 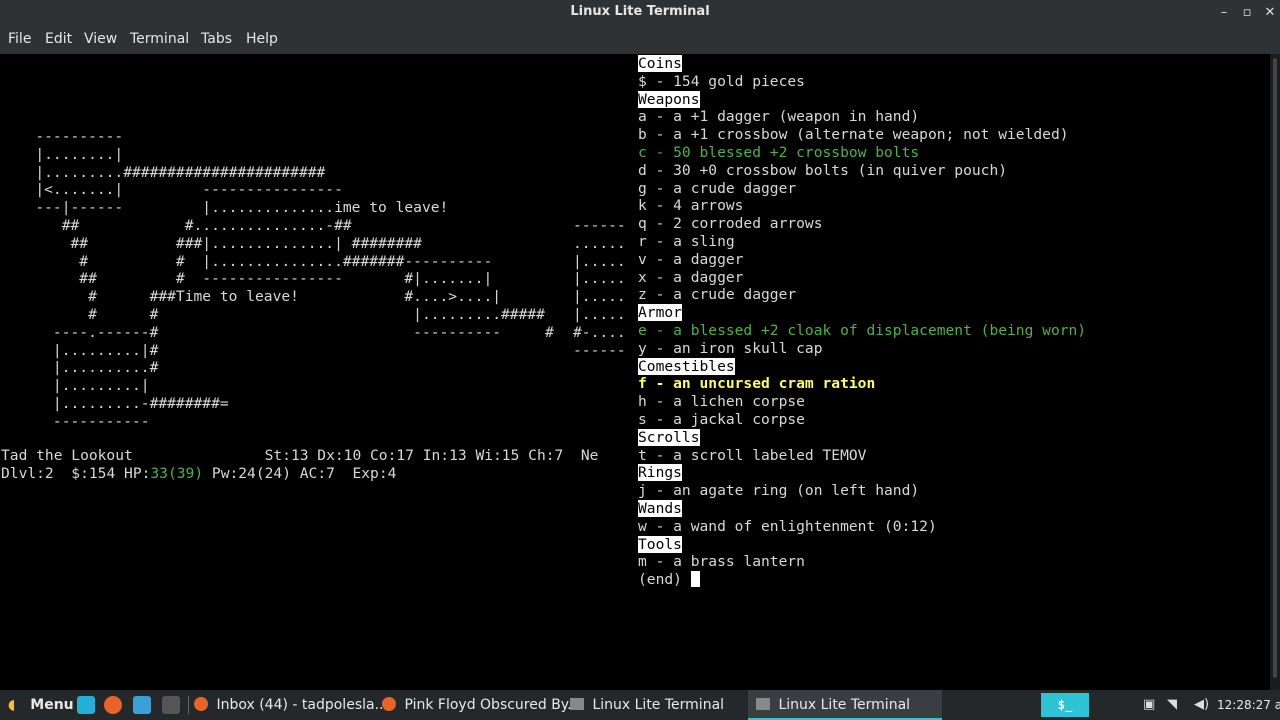 I want to click on terminal-icon, so click(x=763, y=704).